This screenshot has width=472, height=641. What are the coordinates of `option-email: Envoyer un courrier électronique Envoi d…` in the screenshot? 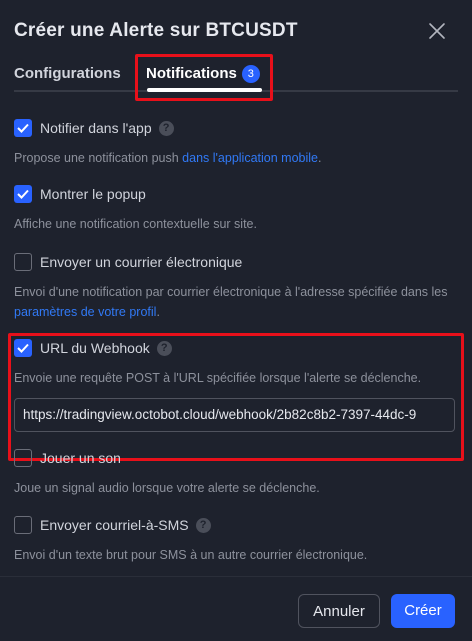 It's located at (236, 286).